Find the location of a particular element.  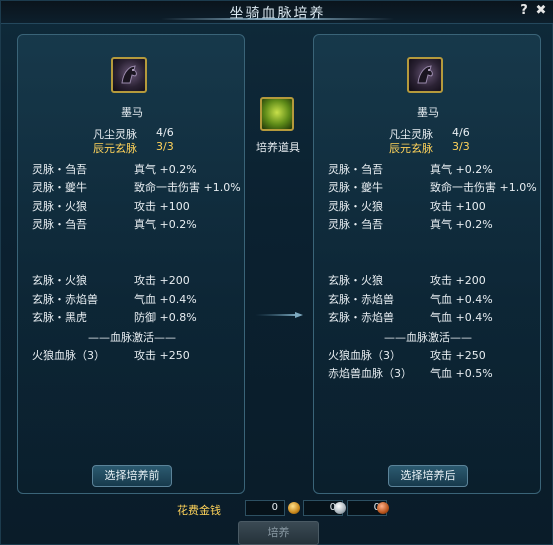

select-after-button: 选择培养后 is located at coordinates (428, 476).